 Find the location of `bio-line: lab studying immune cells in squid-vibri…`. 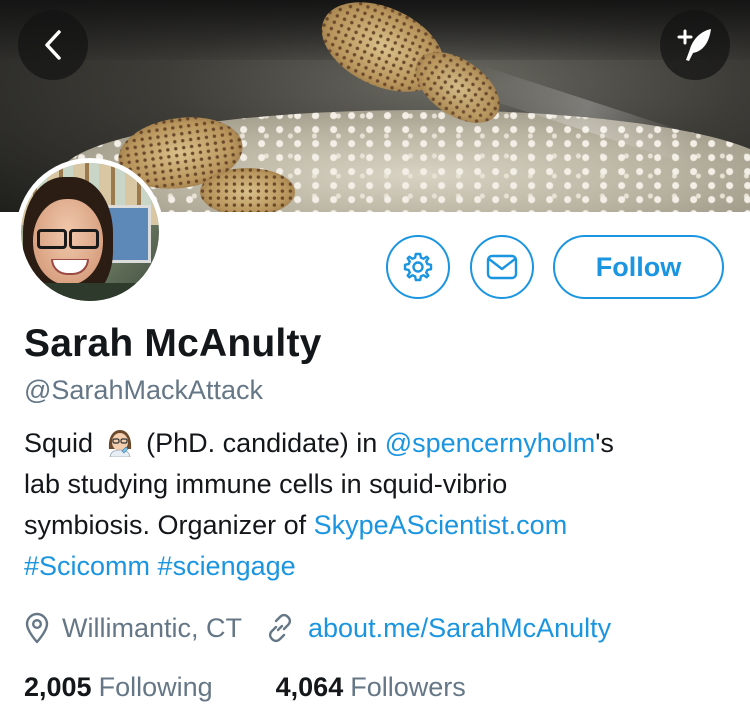

bio-line: lab studying immune cells in squid-vibri… is located at coordinates (266, 484).